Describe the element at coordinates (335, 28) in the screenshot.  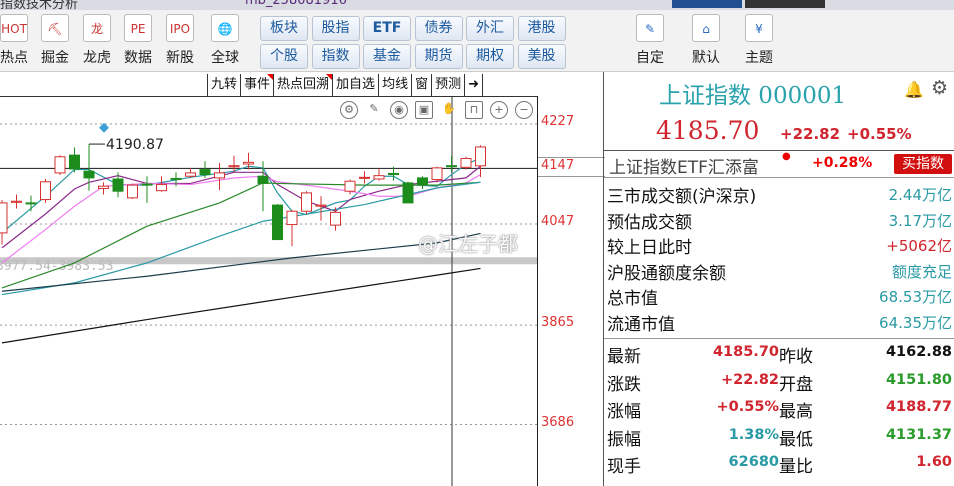
I see `market-button: 股指` at that location.